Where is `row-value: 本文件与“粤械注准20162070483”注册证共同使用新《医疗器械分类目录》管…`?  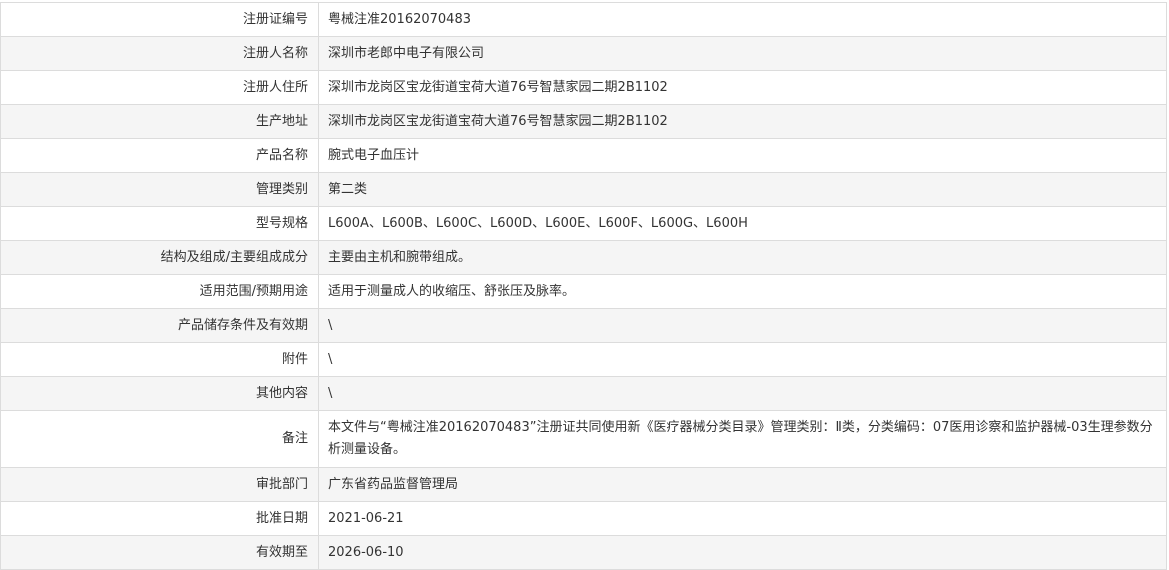
row-value: 本文件与“粤械注准20162070483”注册证共同使用新《医疗器械分类目录》管… is located at coordinates (742, 439).